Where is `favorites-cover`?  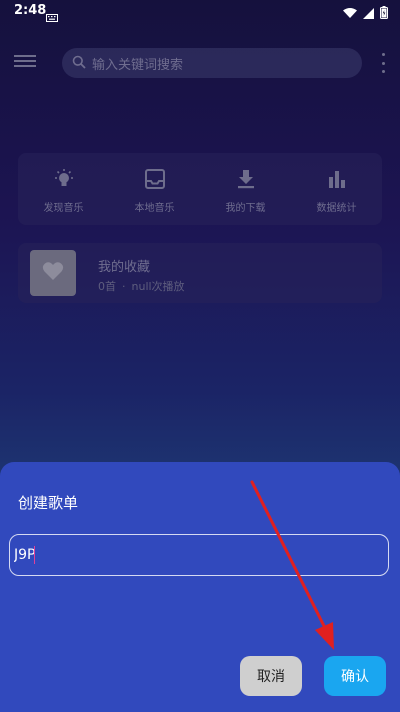 favorites-cover is located at coordinates (53, 273).